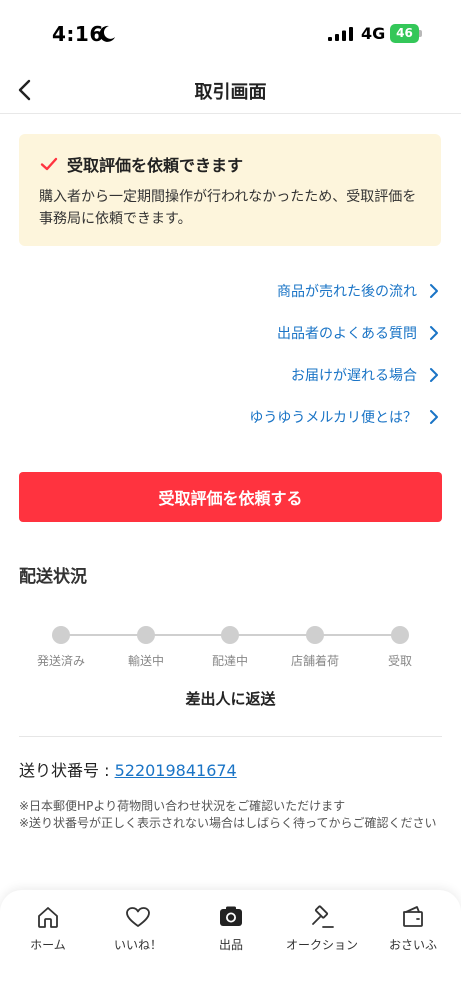 This screenshot has height=999, width=461. What do you see at coordinates (314, 661) in the screenshot?
I see `step-arrived-at-store-label: 店舗着荷` at bounding box center [314, 661].